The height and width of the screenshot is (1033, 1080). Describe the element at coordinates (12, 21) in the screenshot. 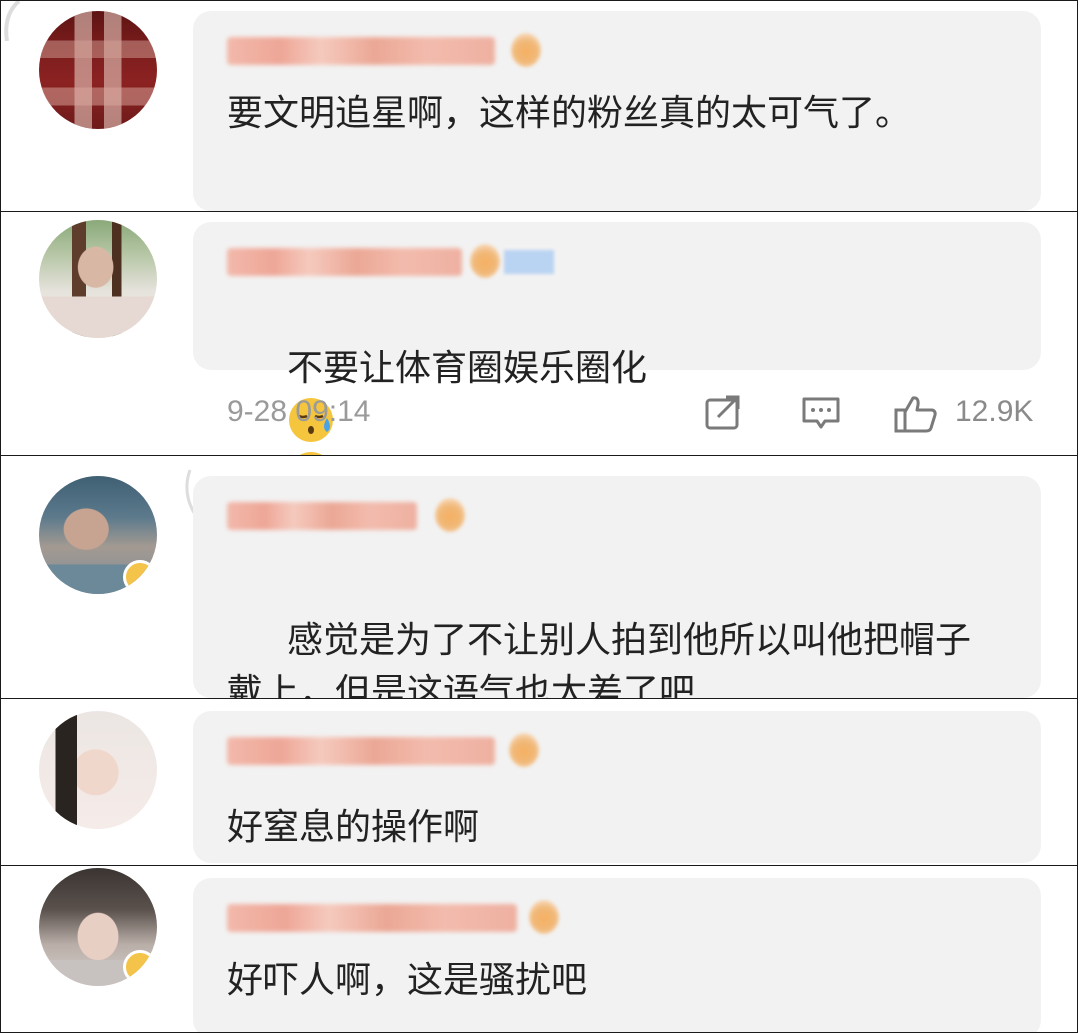

I see `divider-arc` at that location.